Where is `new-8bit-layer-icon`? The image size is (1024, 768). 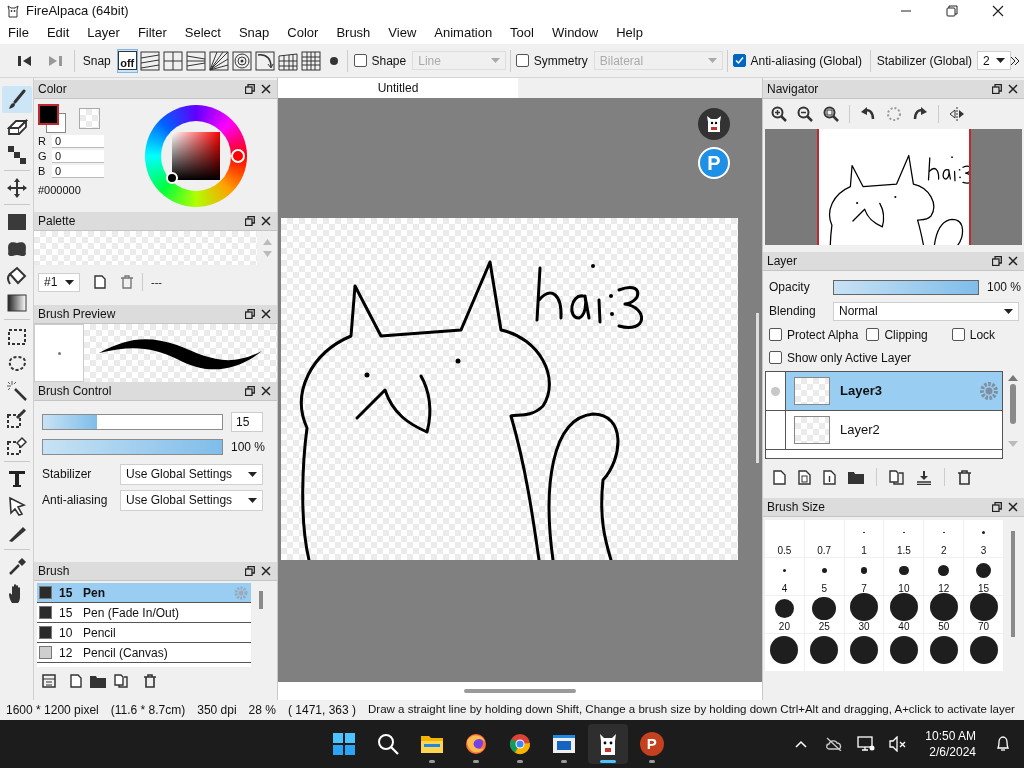
new-8bit-layer-icon is located at coordinates (804, 477).